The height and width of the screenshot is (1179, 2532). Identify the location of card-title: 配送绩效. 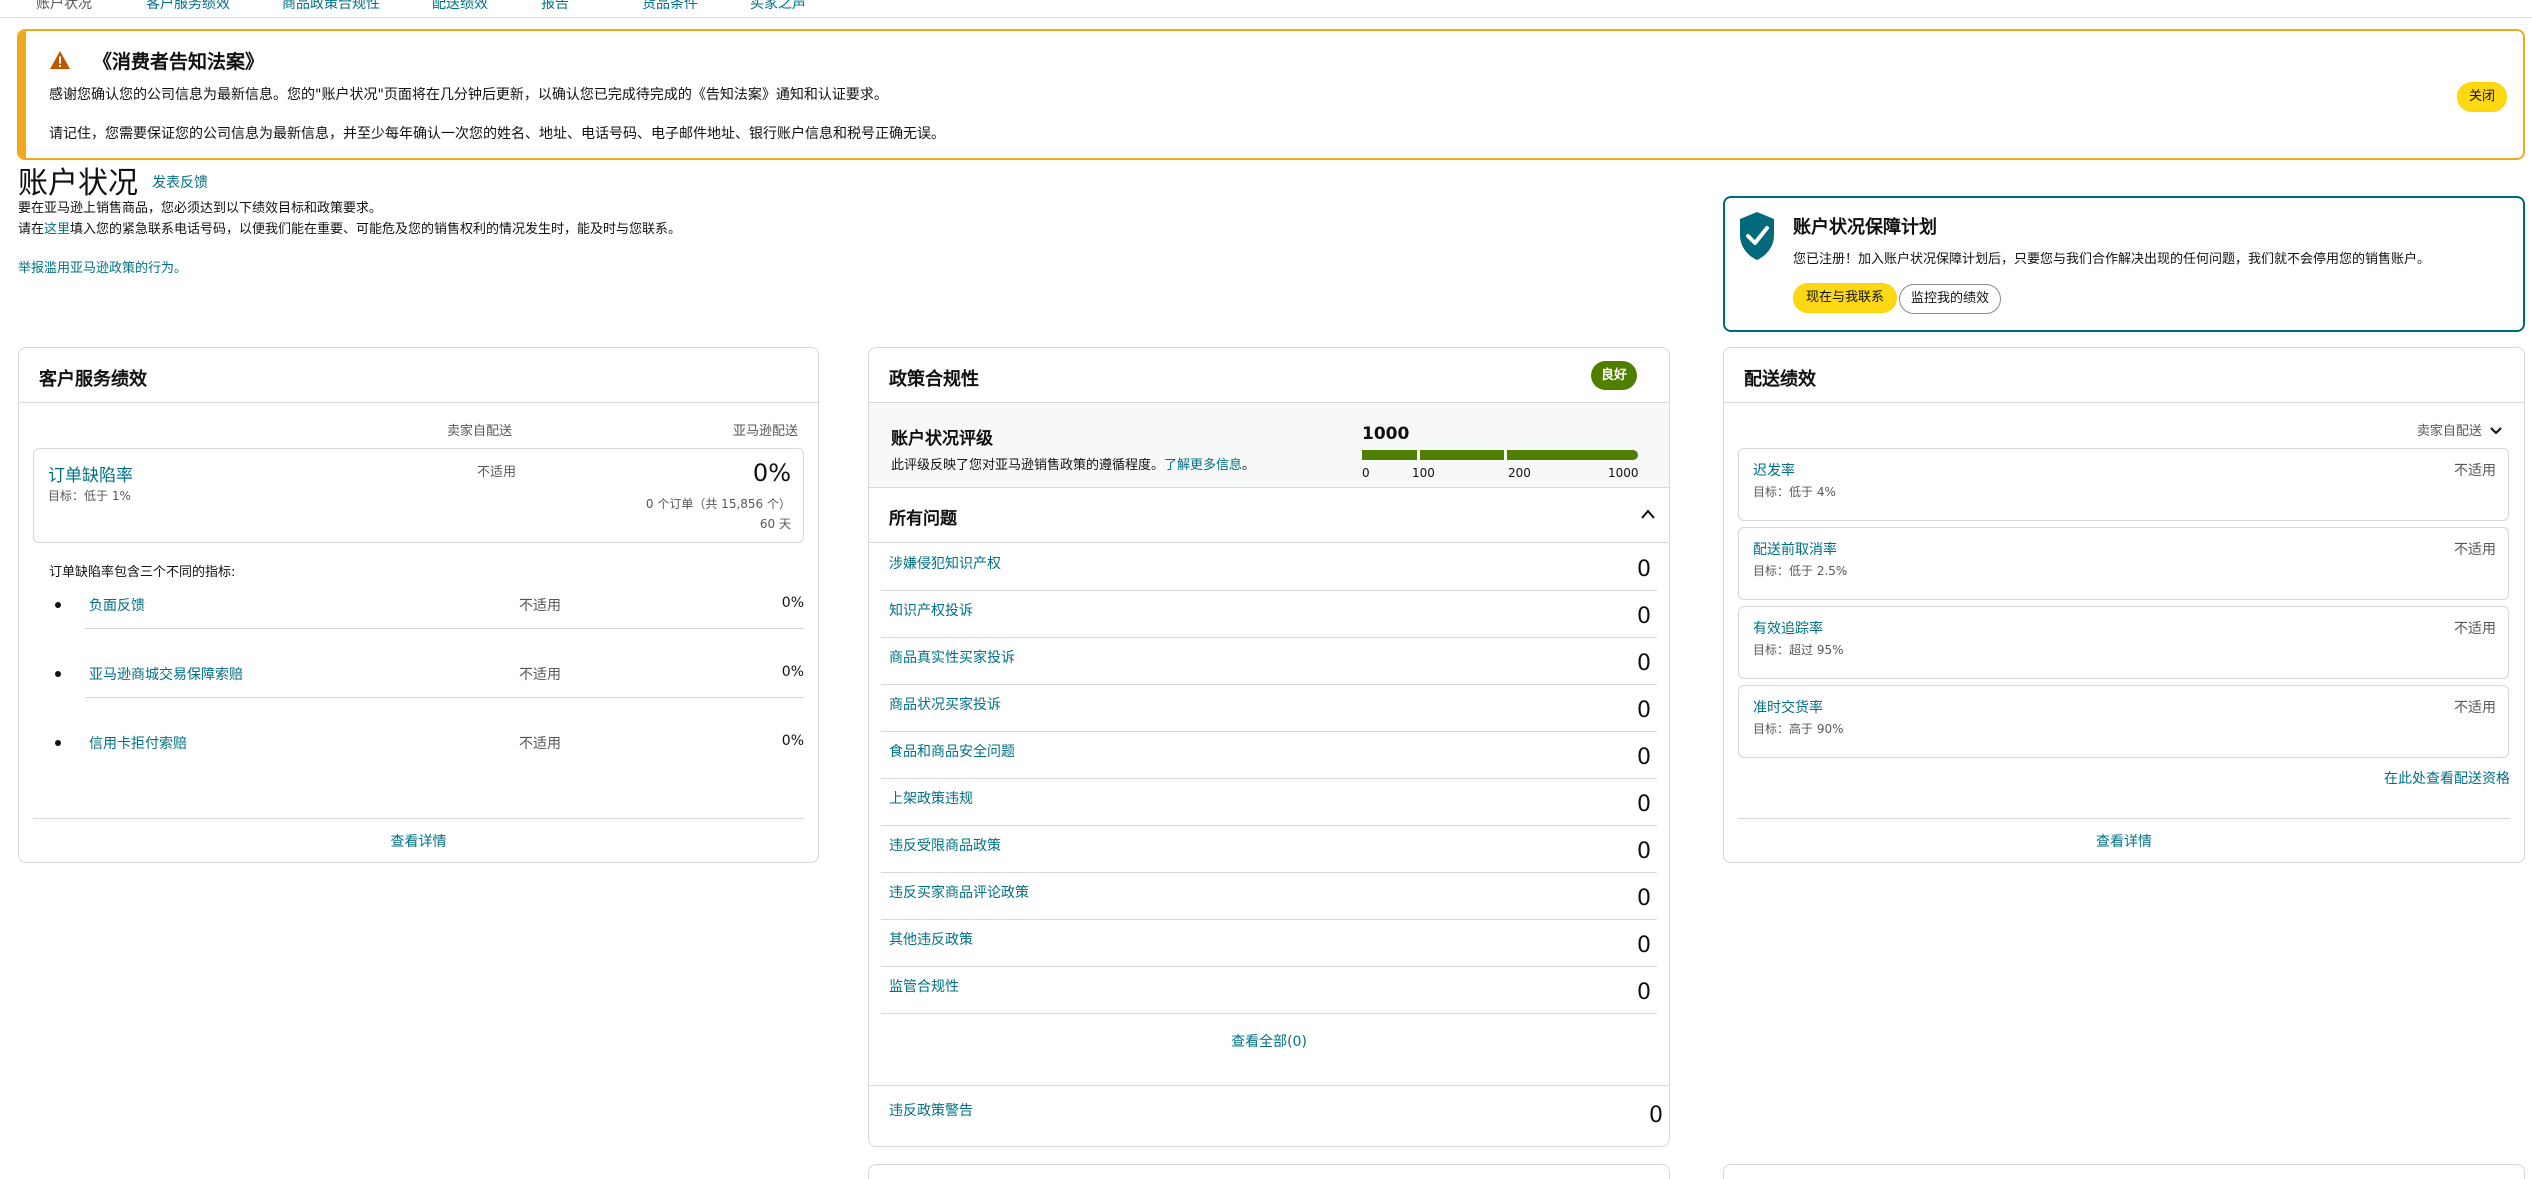
(1780, 379).